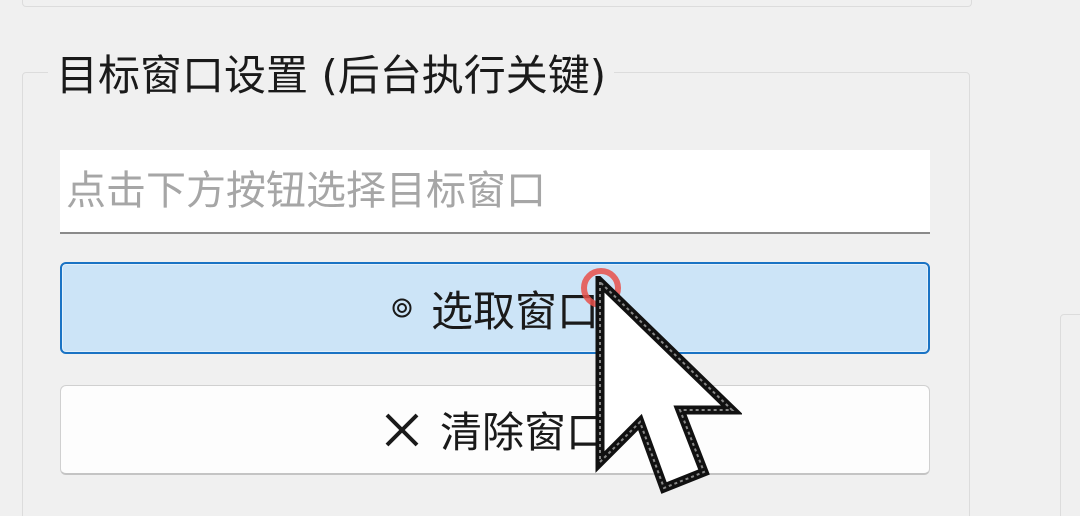  I want to click on select-window-label: 选取窗口, so click(514, 311).